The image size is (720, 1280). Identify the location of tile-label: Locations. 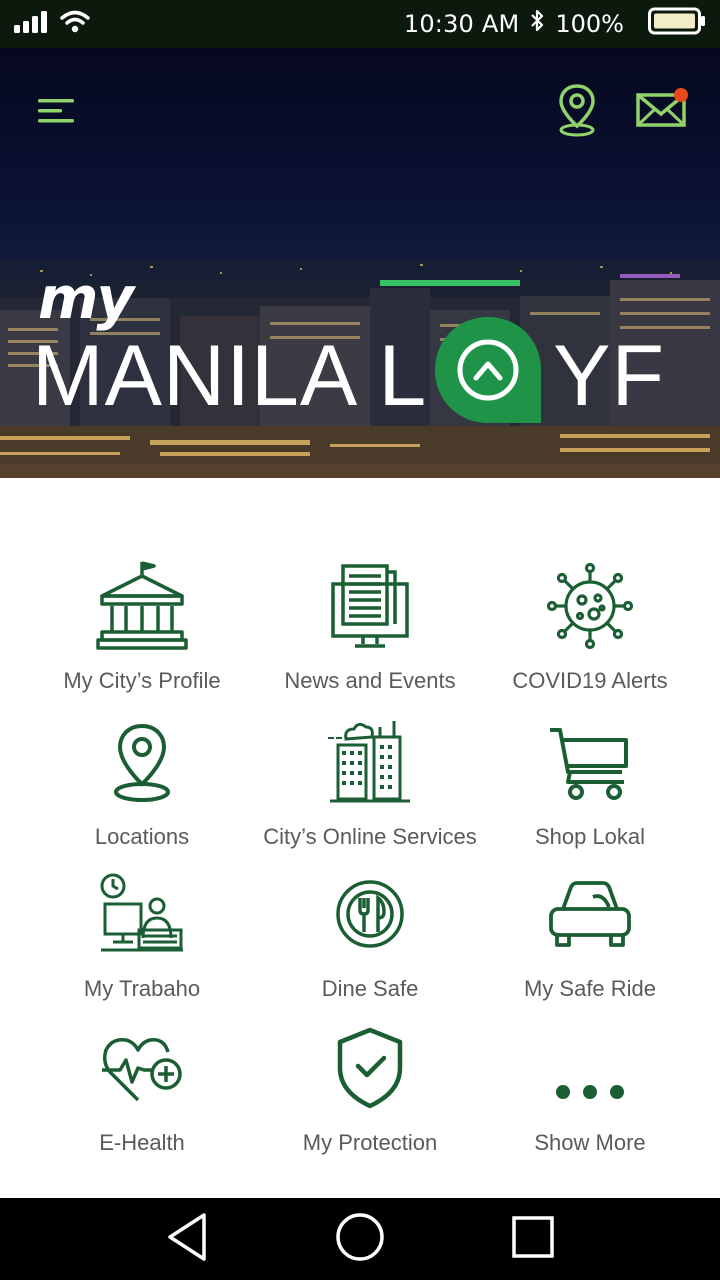
(142, 836).